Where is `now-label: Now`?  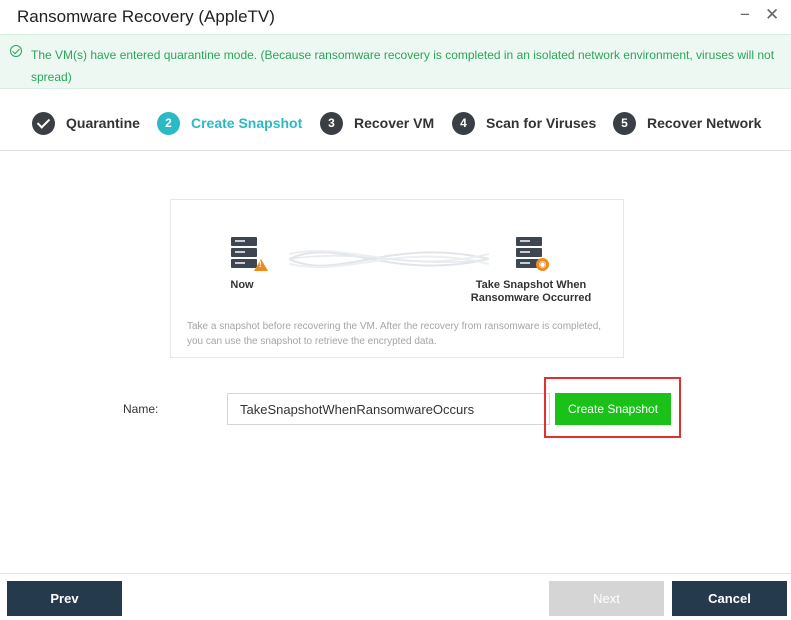
now-label: Now is located at coordinates (242, 285).